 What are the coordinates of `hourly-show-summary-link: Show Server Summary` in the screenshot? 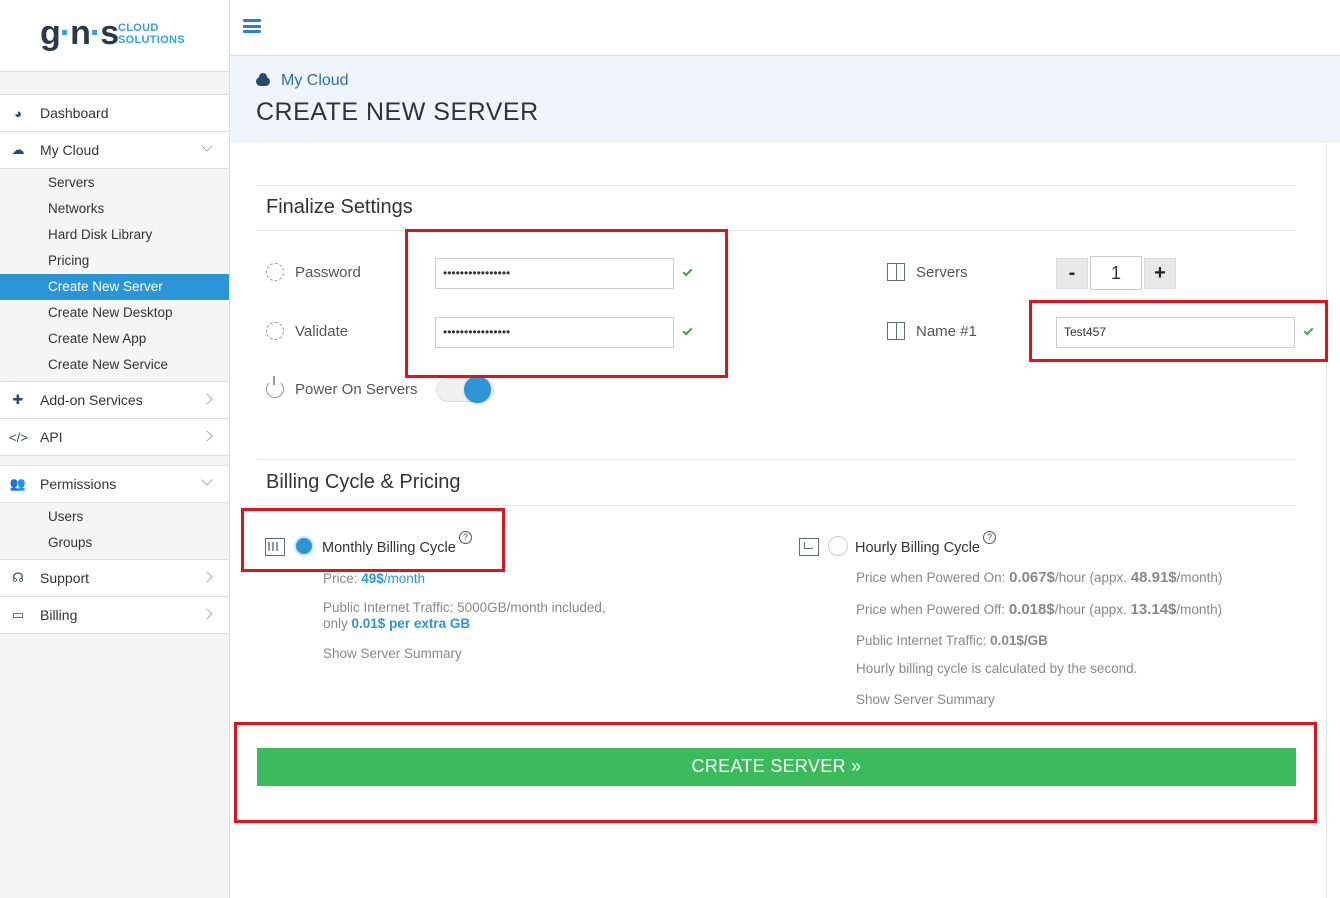 It's located at (925, 700).